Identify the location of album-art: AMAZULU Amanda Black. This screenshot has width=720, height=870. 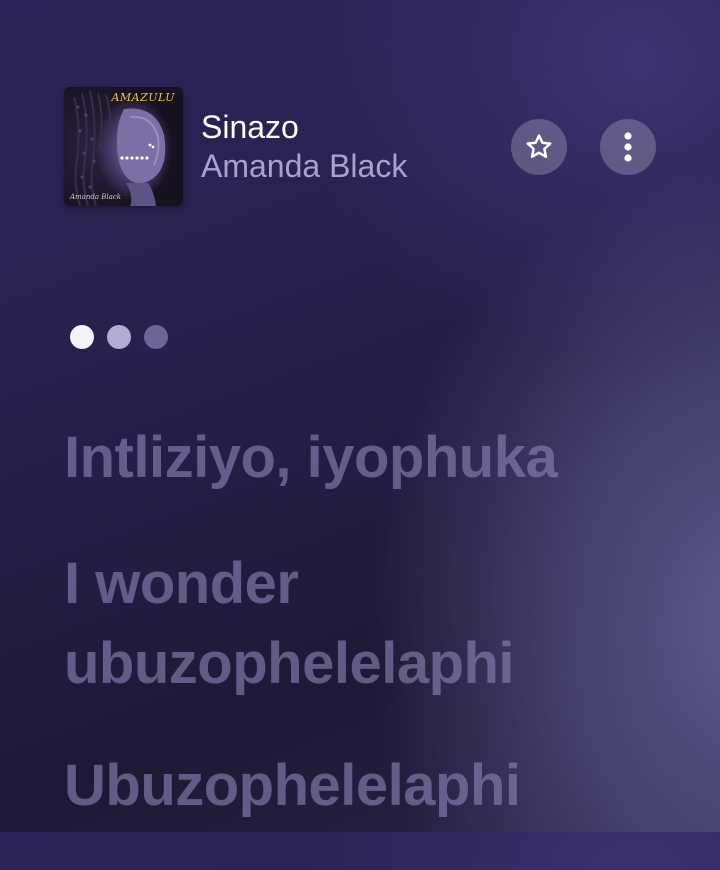
(123, 146).